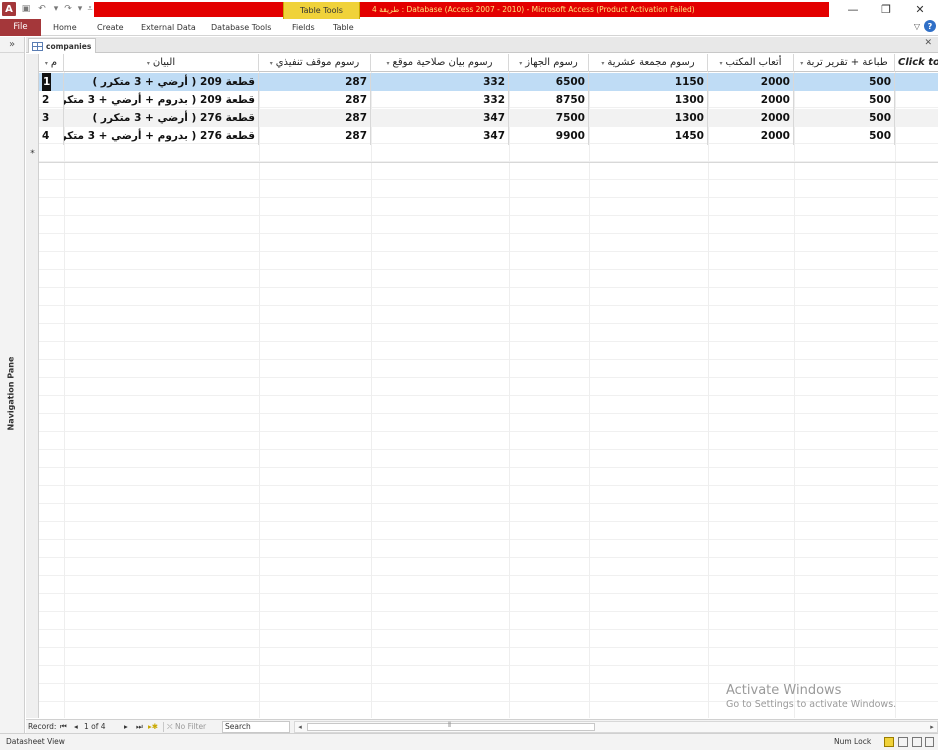  Describe the element at coordinates (65, 27) in the screenshot. I see `tab-home: Home` at that location.